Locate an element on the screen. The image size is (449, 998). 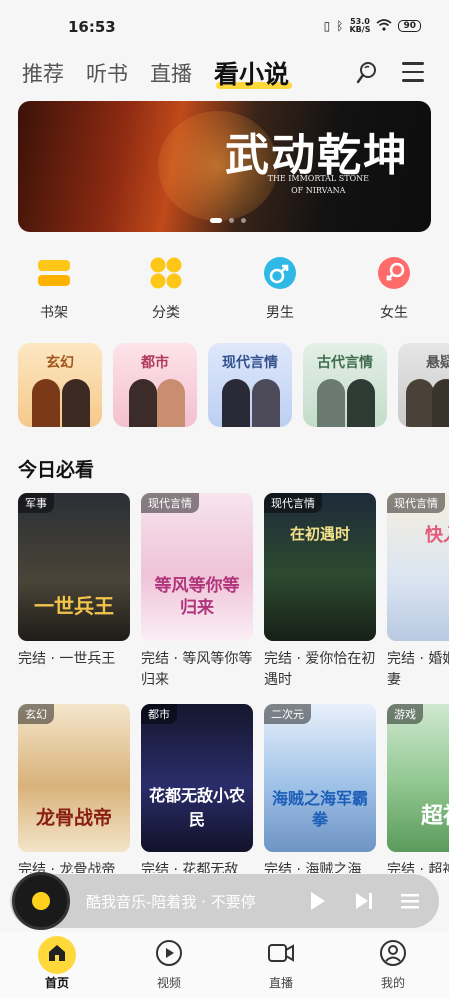
book-cover: 现代言情 等风等你等归来 is located at coordinates (197, 567).